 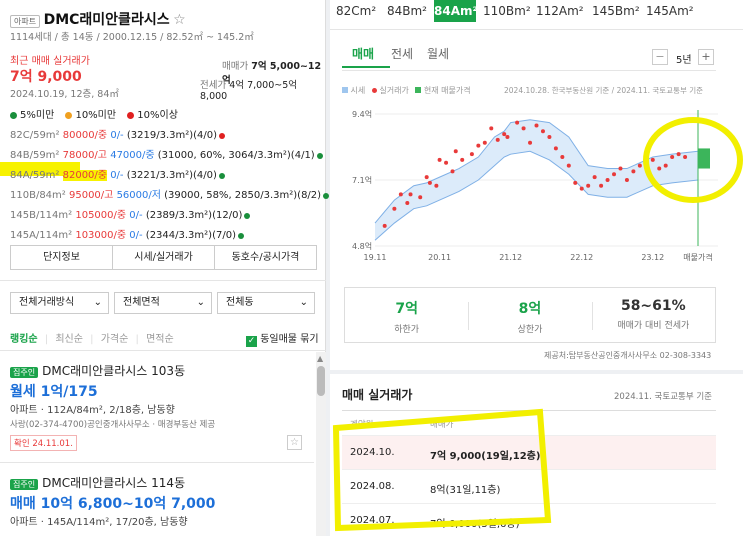 I want to click on sort-bar: 랭킹순 | 최신순 | 가격순 | 면적순, so click(x=92, y=339).